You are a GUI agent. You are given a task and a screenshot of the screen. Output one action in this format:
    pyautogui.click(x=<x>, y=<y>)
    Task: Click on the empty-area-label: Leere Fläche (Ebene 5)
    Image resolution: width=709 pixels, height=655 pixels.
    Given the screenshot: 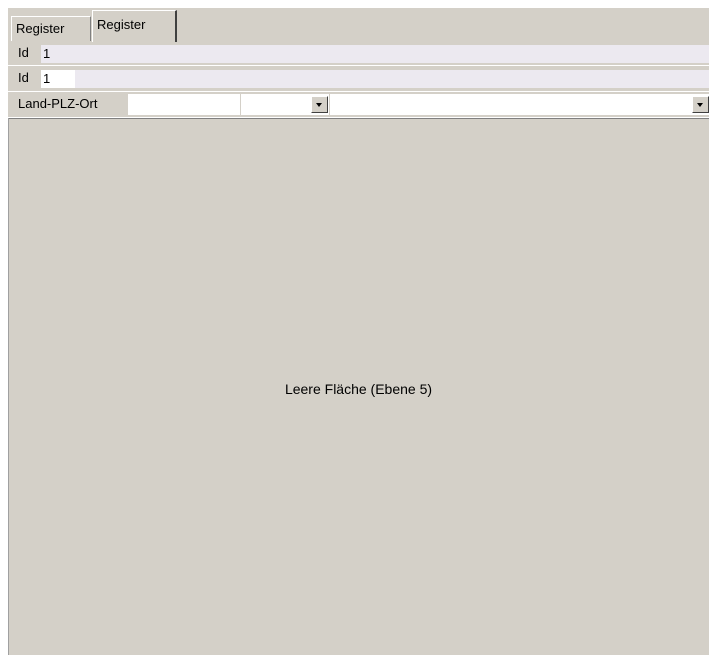 What is the action you would take?
    pyautogui.click(x=358, y=389)
    